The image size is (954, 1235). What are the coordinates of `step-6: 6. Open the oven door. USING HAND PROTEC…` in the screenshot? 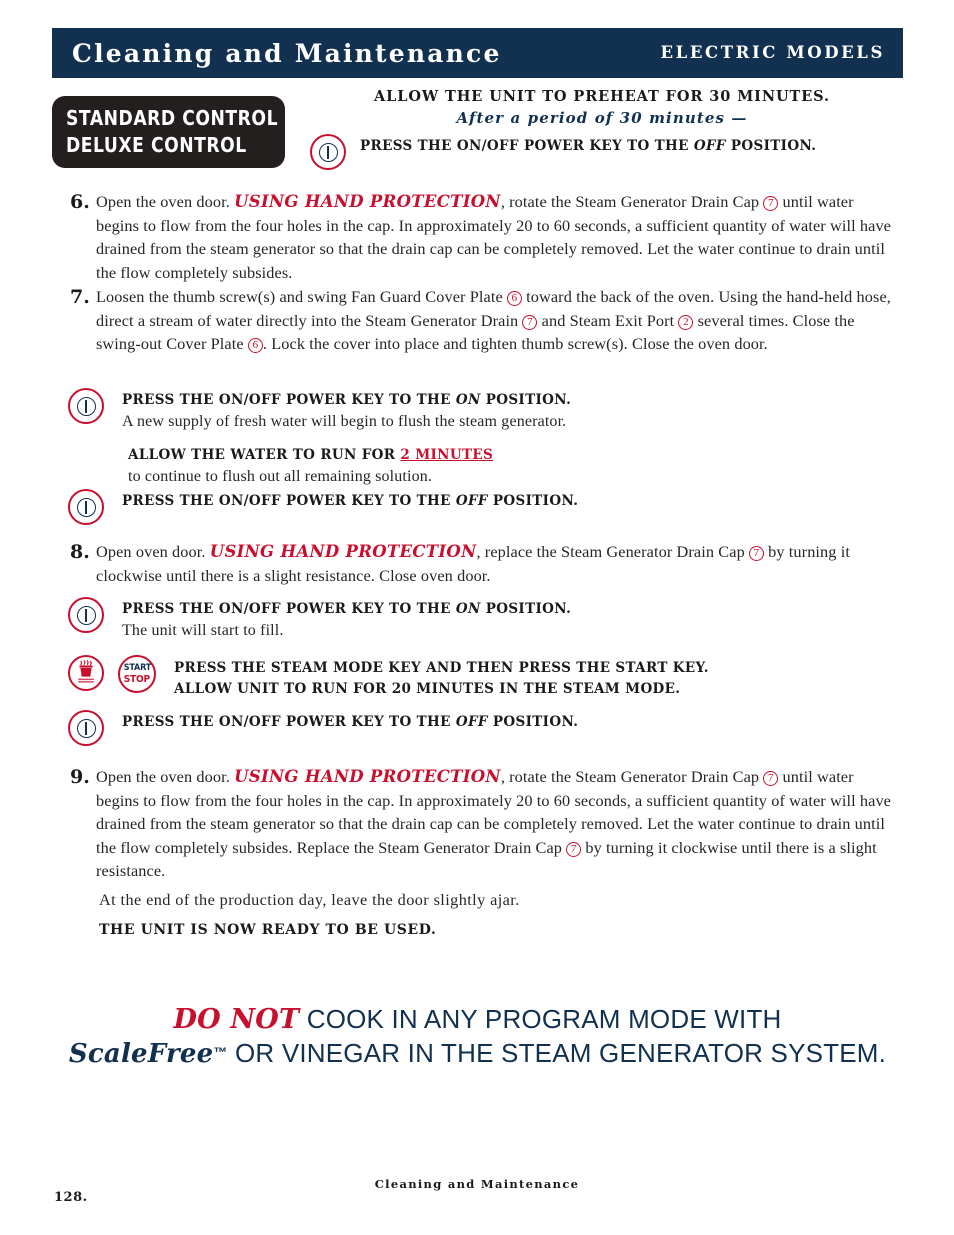 It's located at (481, 237).